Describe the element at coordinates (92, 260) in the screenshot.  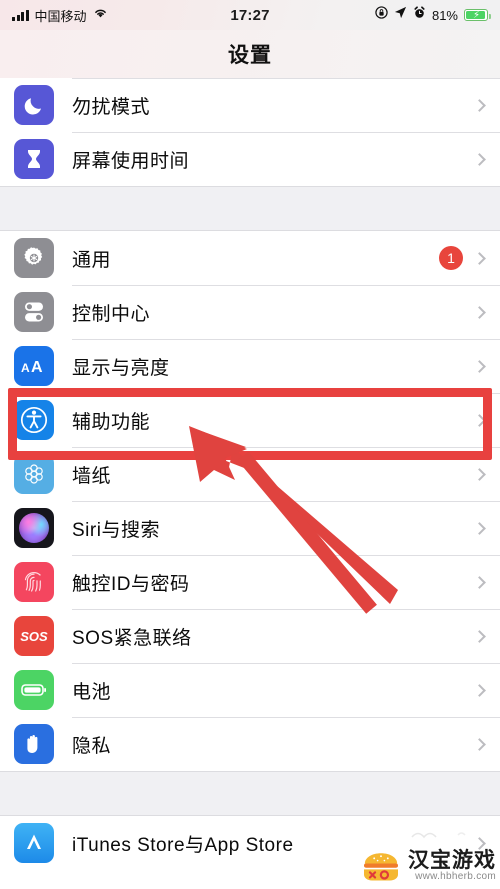
I see `settings-row-label: 通用` at that location.